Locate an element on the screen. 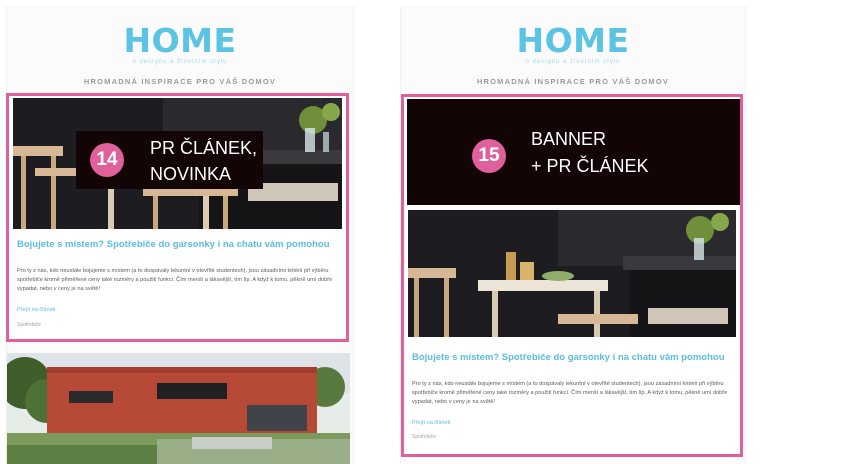 This screenshot has width=854, height=464. label-line-1: BANNER is located at coordinates (569, 139).